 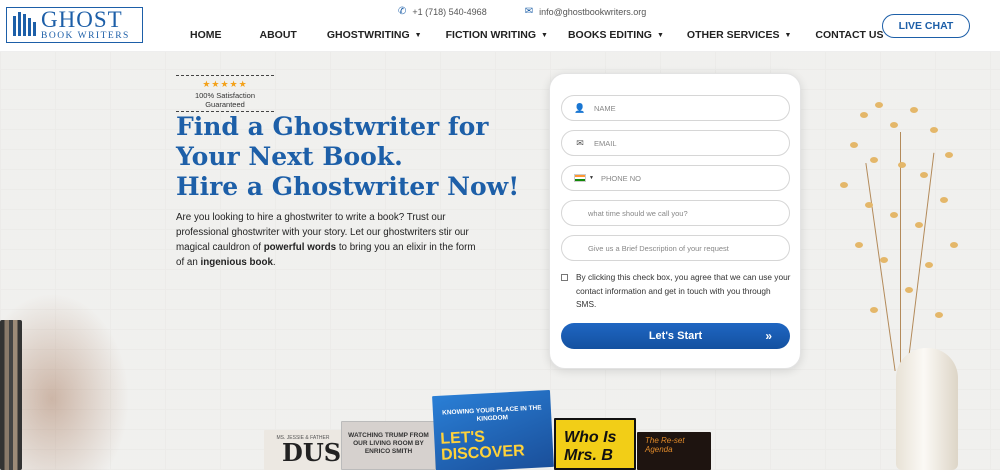 I want to click on phone-field: ▼ PHONE NO, so click(x=675, y=178).